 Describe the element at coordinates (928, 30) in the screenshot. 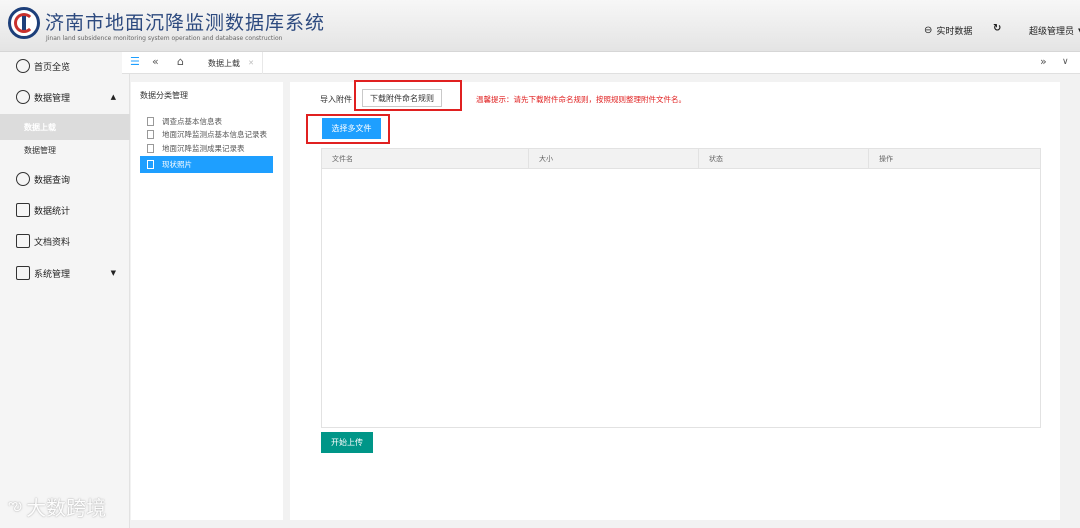

I see `realtime-icon: ⊖` at that location.